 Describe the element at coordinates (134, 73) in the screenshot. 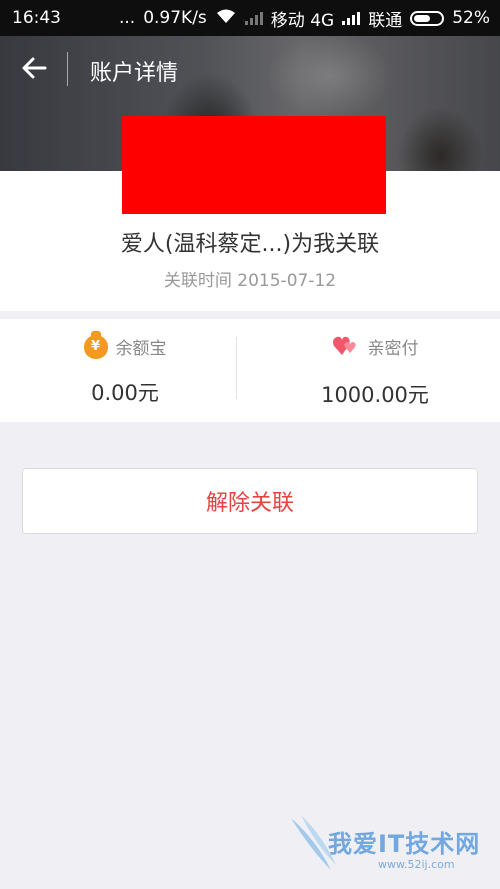

I see `page-title: 账户详情` at that location.